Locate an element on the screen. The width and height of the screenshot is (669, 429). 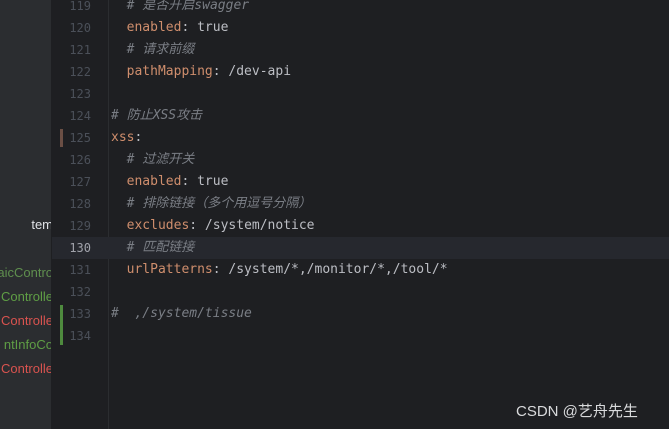
yaml-value: : is located at coordinates (138, 137).